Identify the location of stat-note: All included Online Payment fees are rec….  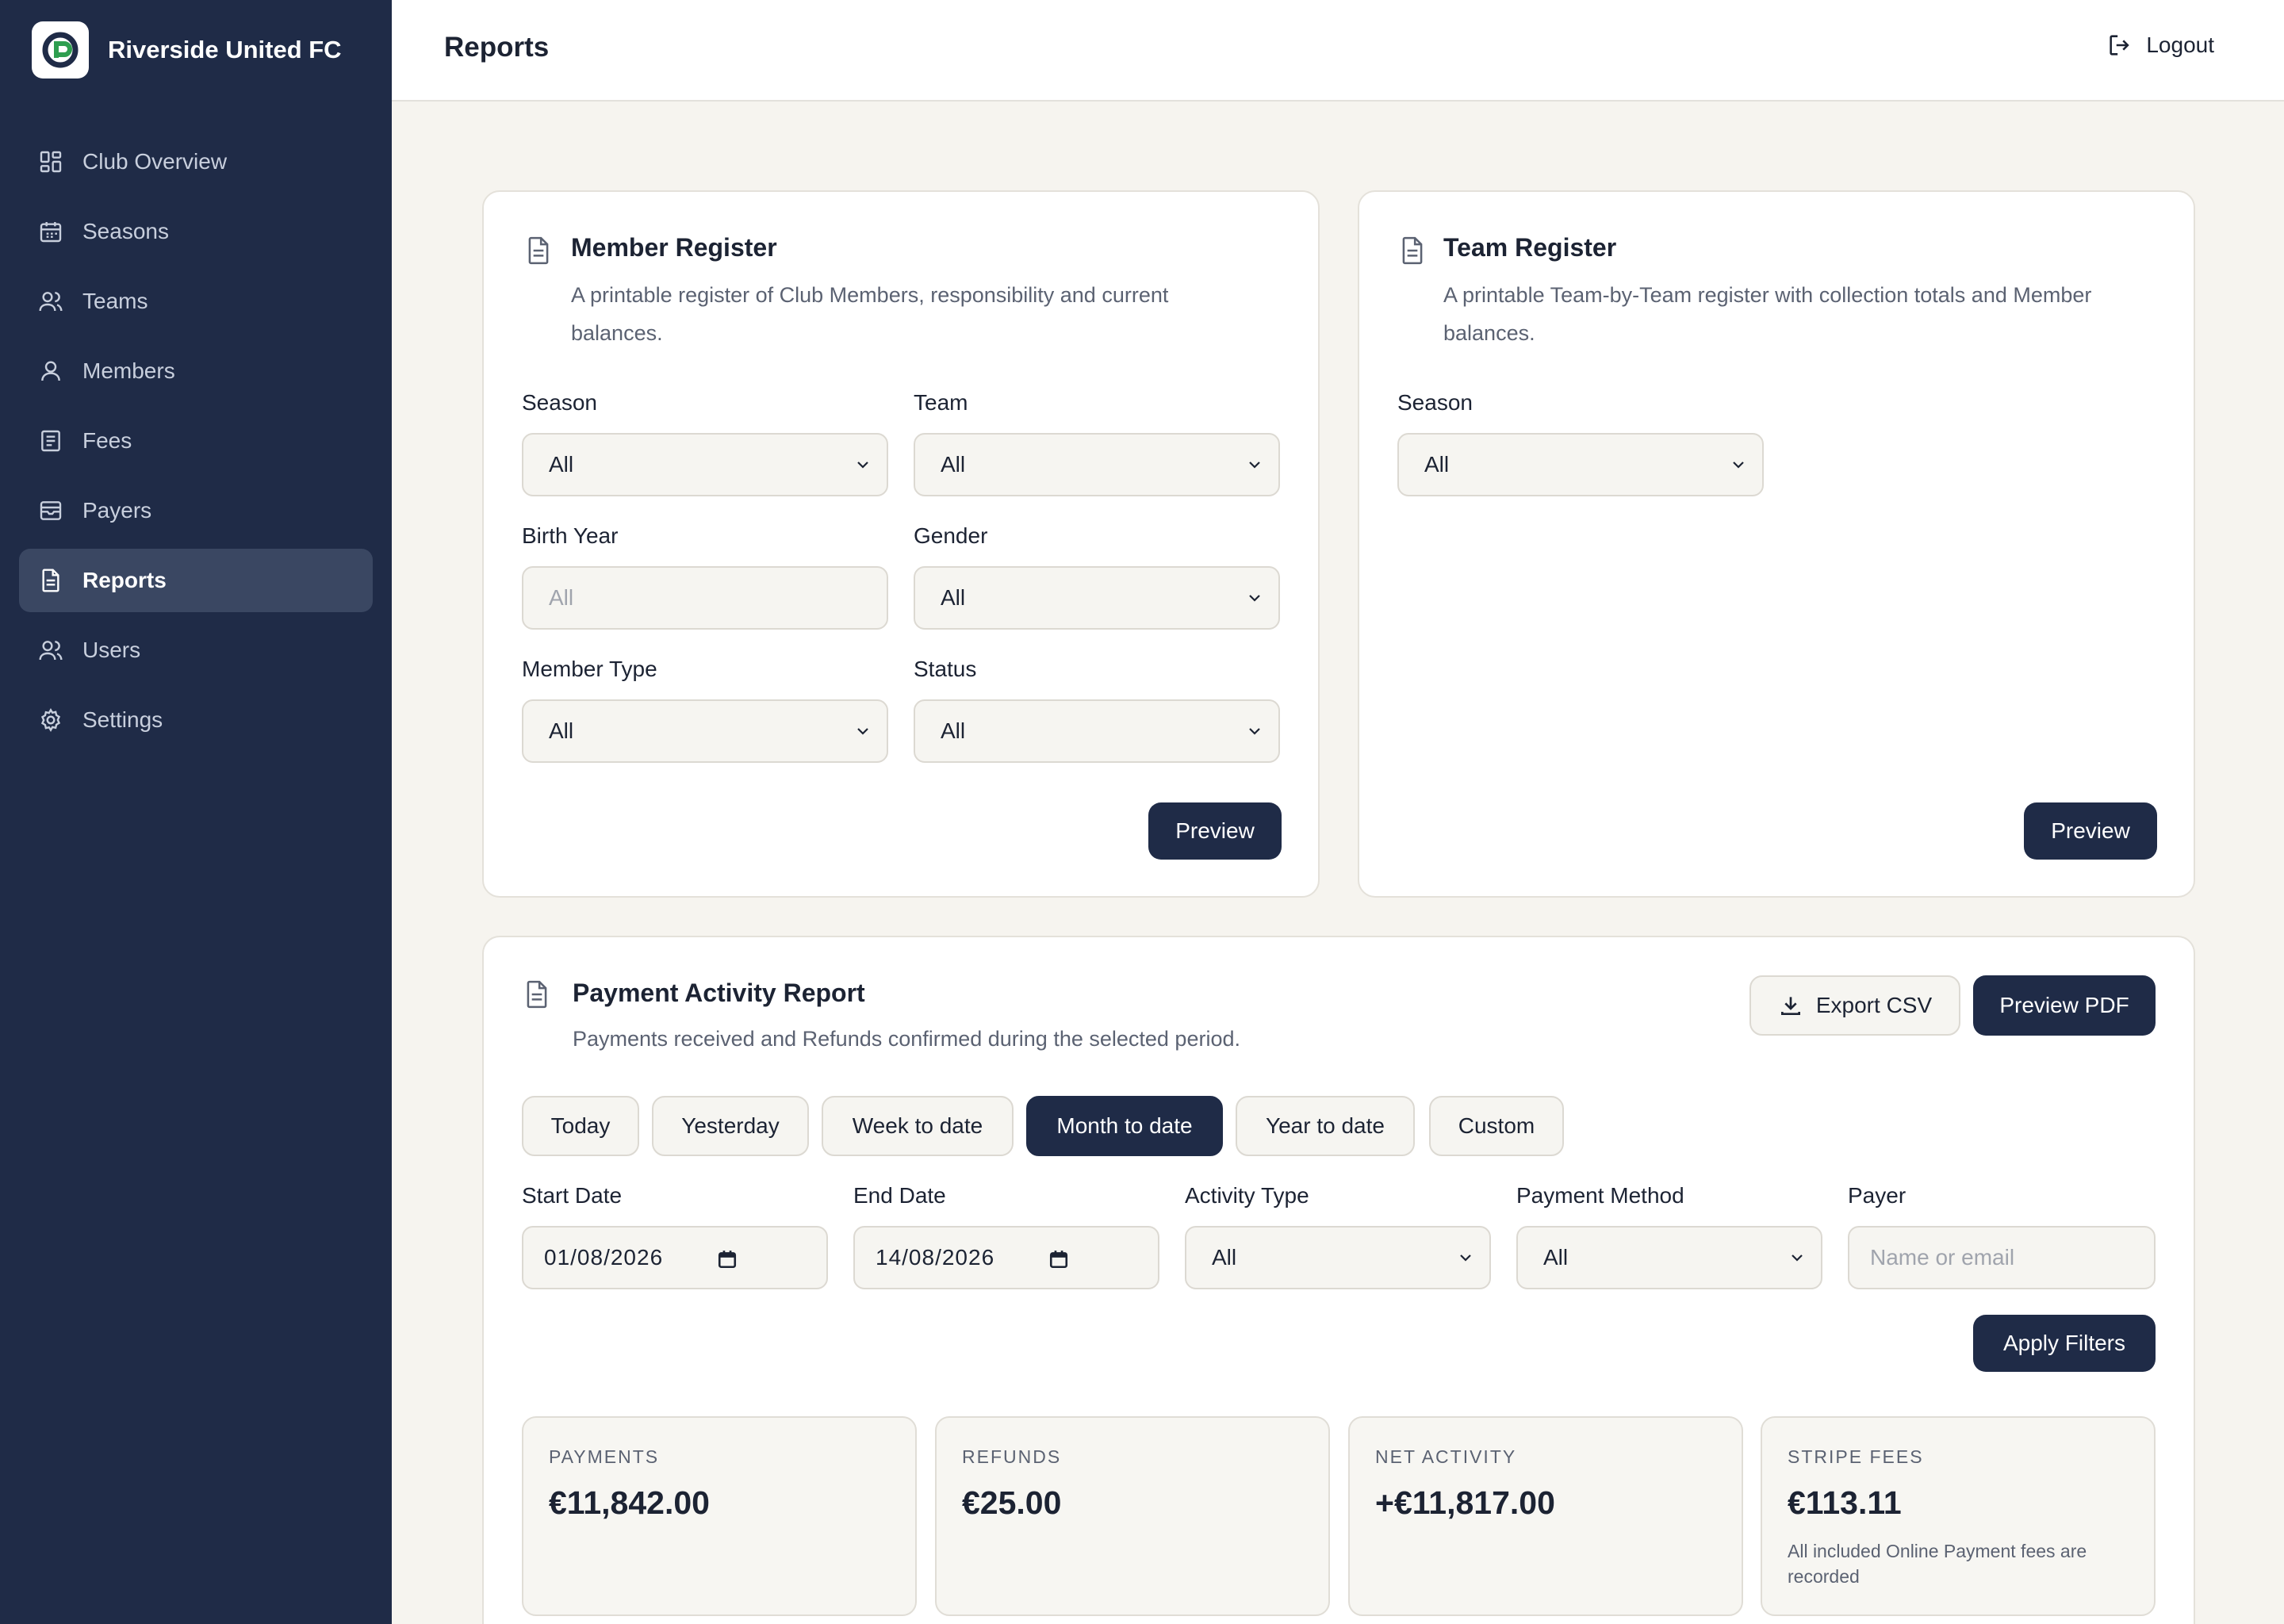
(1937, 1564).